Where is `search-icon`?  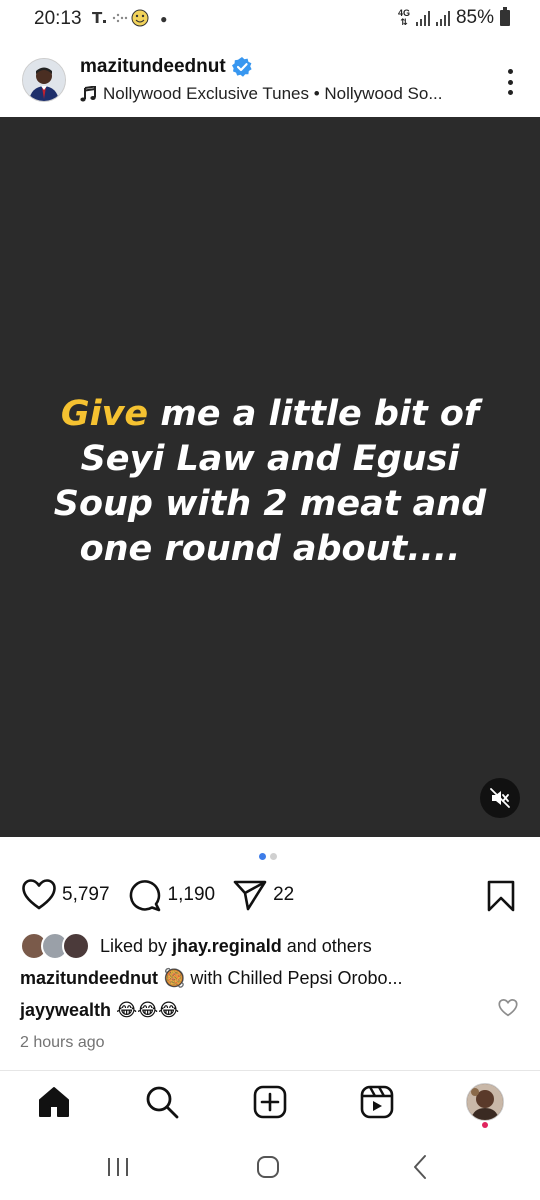 search-icon is located at coordinates (162, 1102).